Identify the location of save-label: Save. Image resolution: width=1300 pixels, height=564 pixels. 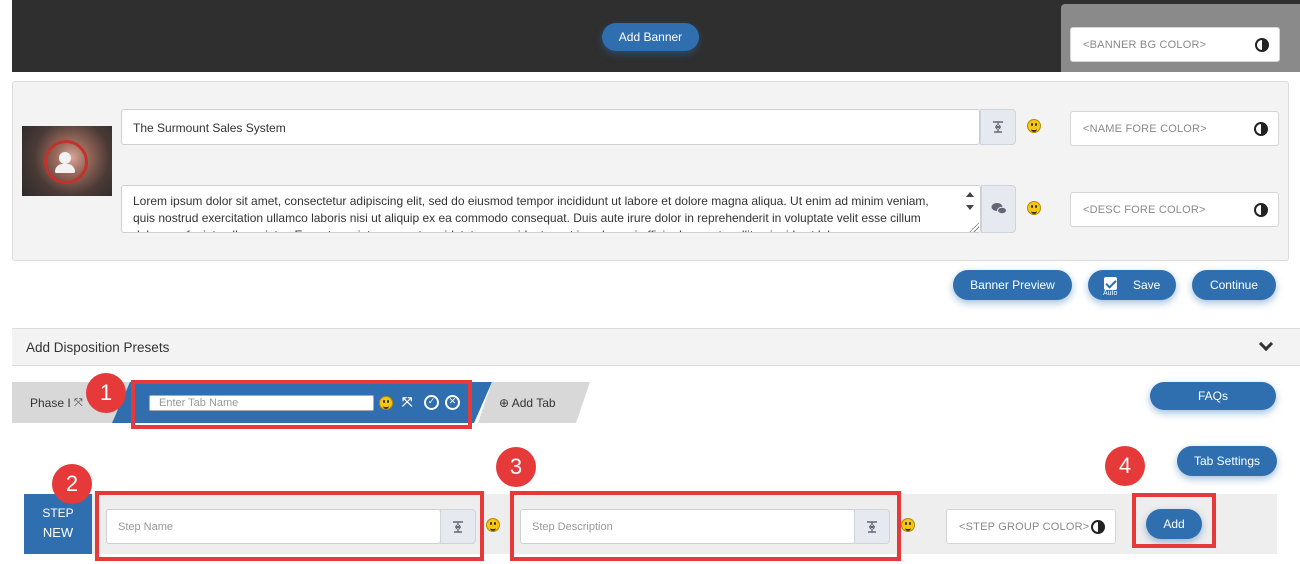
(1147, 285).